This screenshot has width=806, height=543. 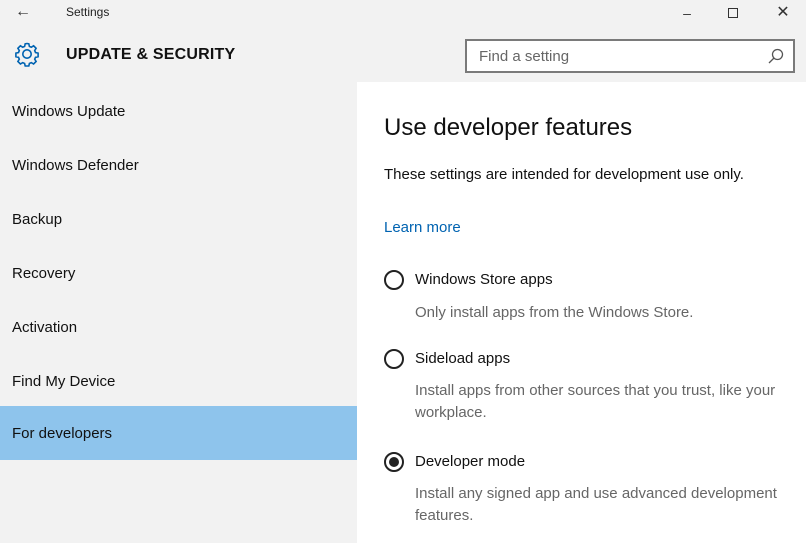 I want to click on sidebar-item-label: Recovery, so click(x=44, y=273).